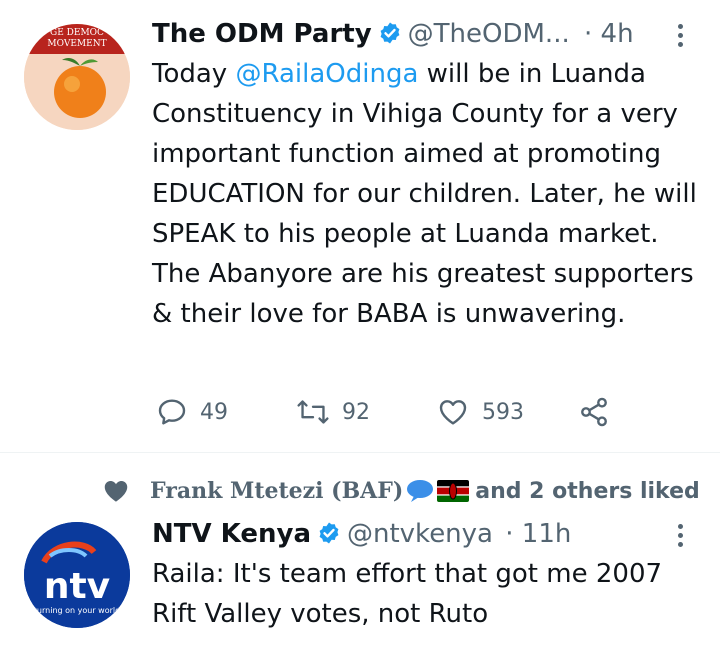 The width and height of the screenshot is (720, 652). Describe the element at coordinates (192, 412) in the screenshot. I see `reply-button: 49` at that location.